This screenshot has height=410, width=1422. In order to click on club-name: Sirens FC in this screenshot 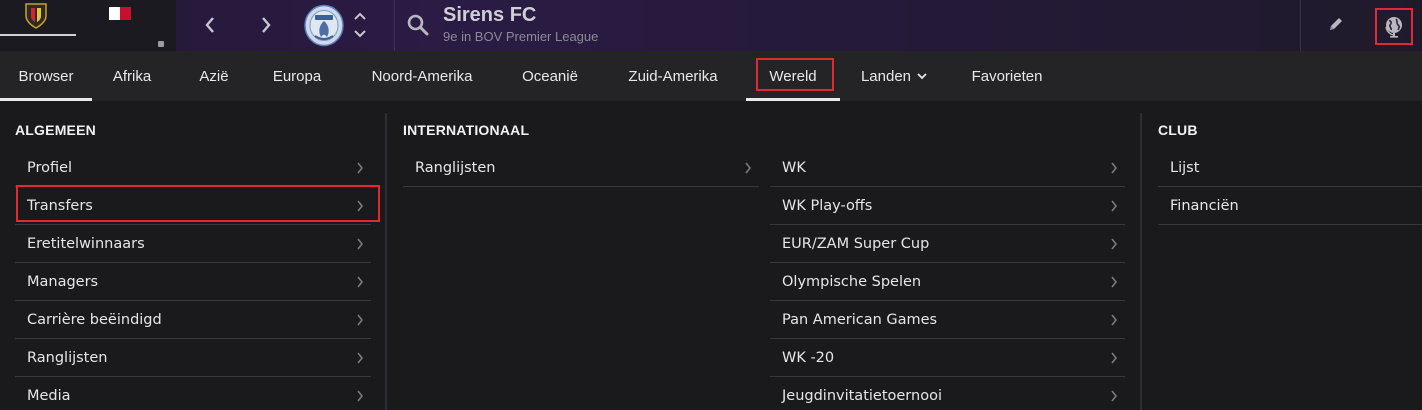, I will do `click(489, 15)`.